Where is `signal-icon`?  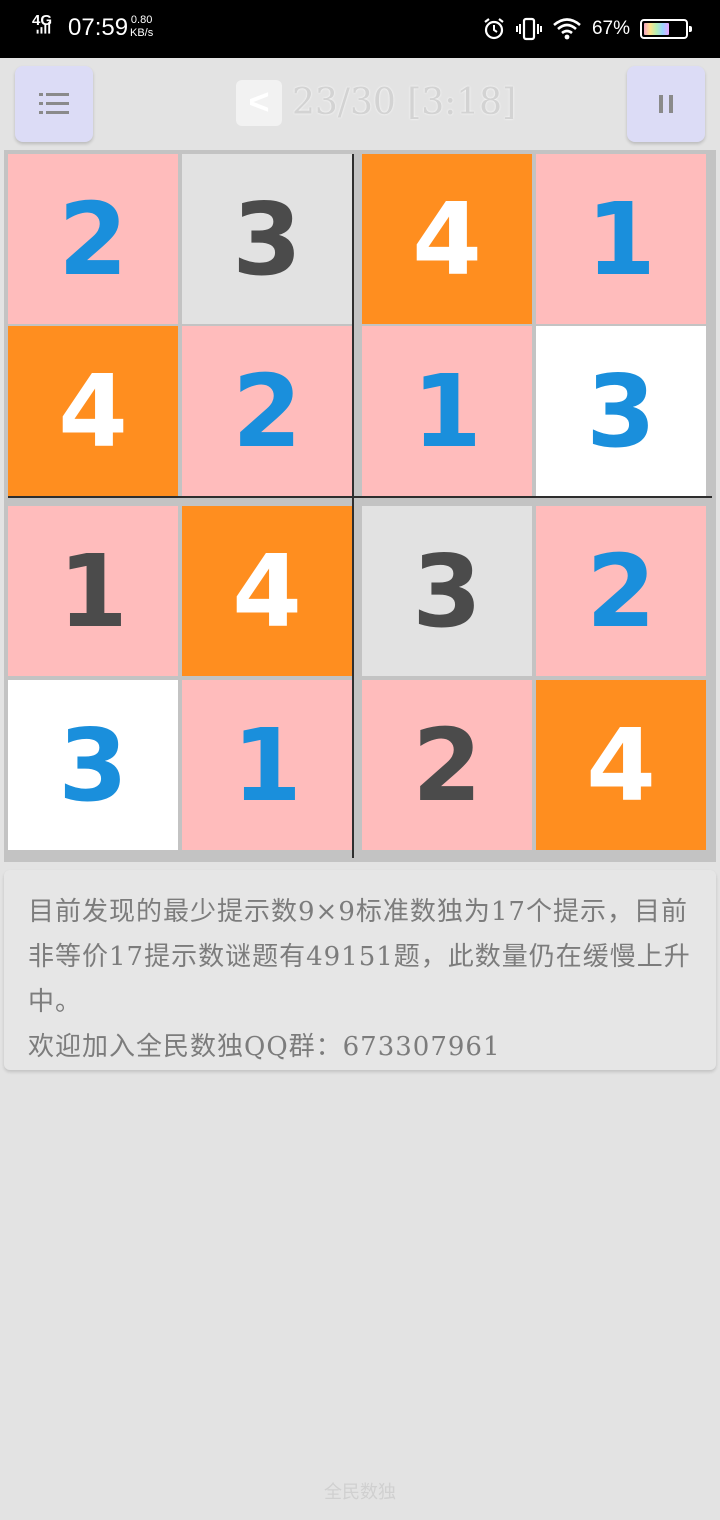 signal-icon is located at coordinates (43, 28).